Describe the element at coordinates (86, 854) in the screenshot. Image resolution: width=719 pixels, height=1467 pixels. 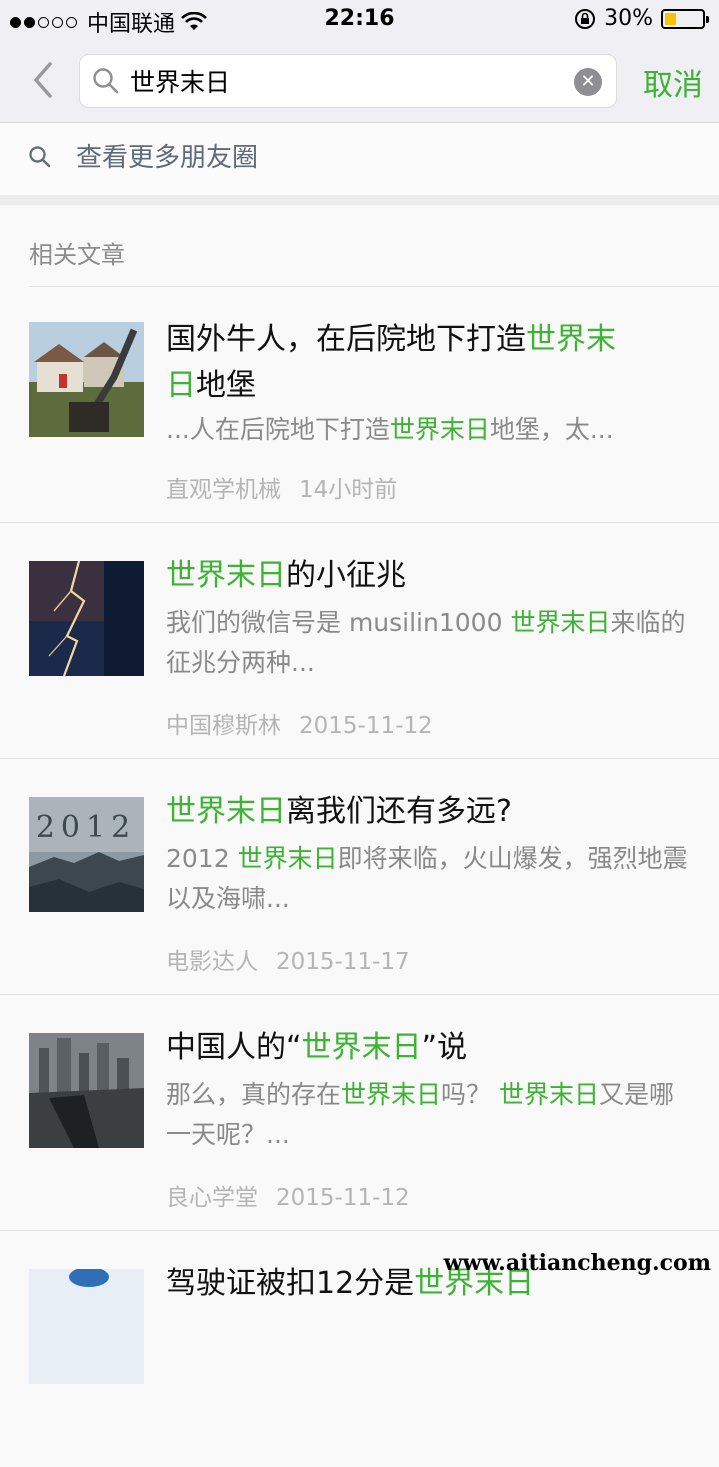
I see `article-thumbnail: 2012` at that location.